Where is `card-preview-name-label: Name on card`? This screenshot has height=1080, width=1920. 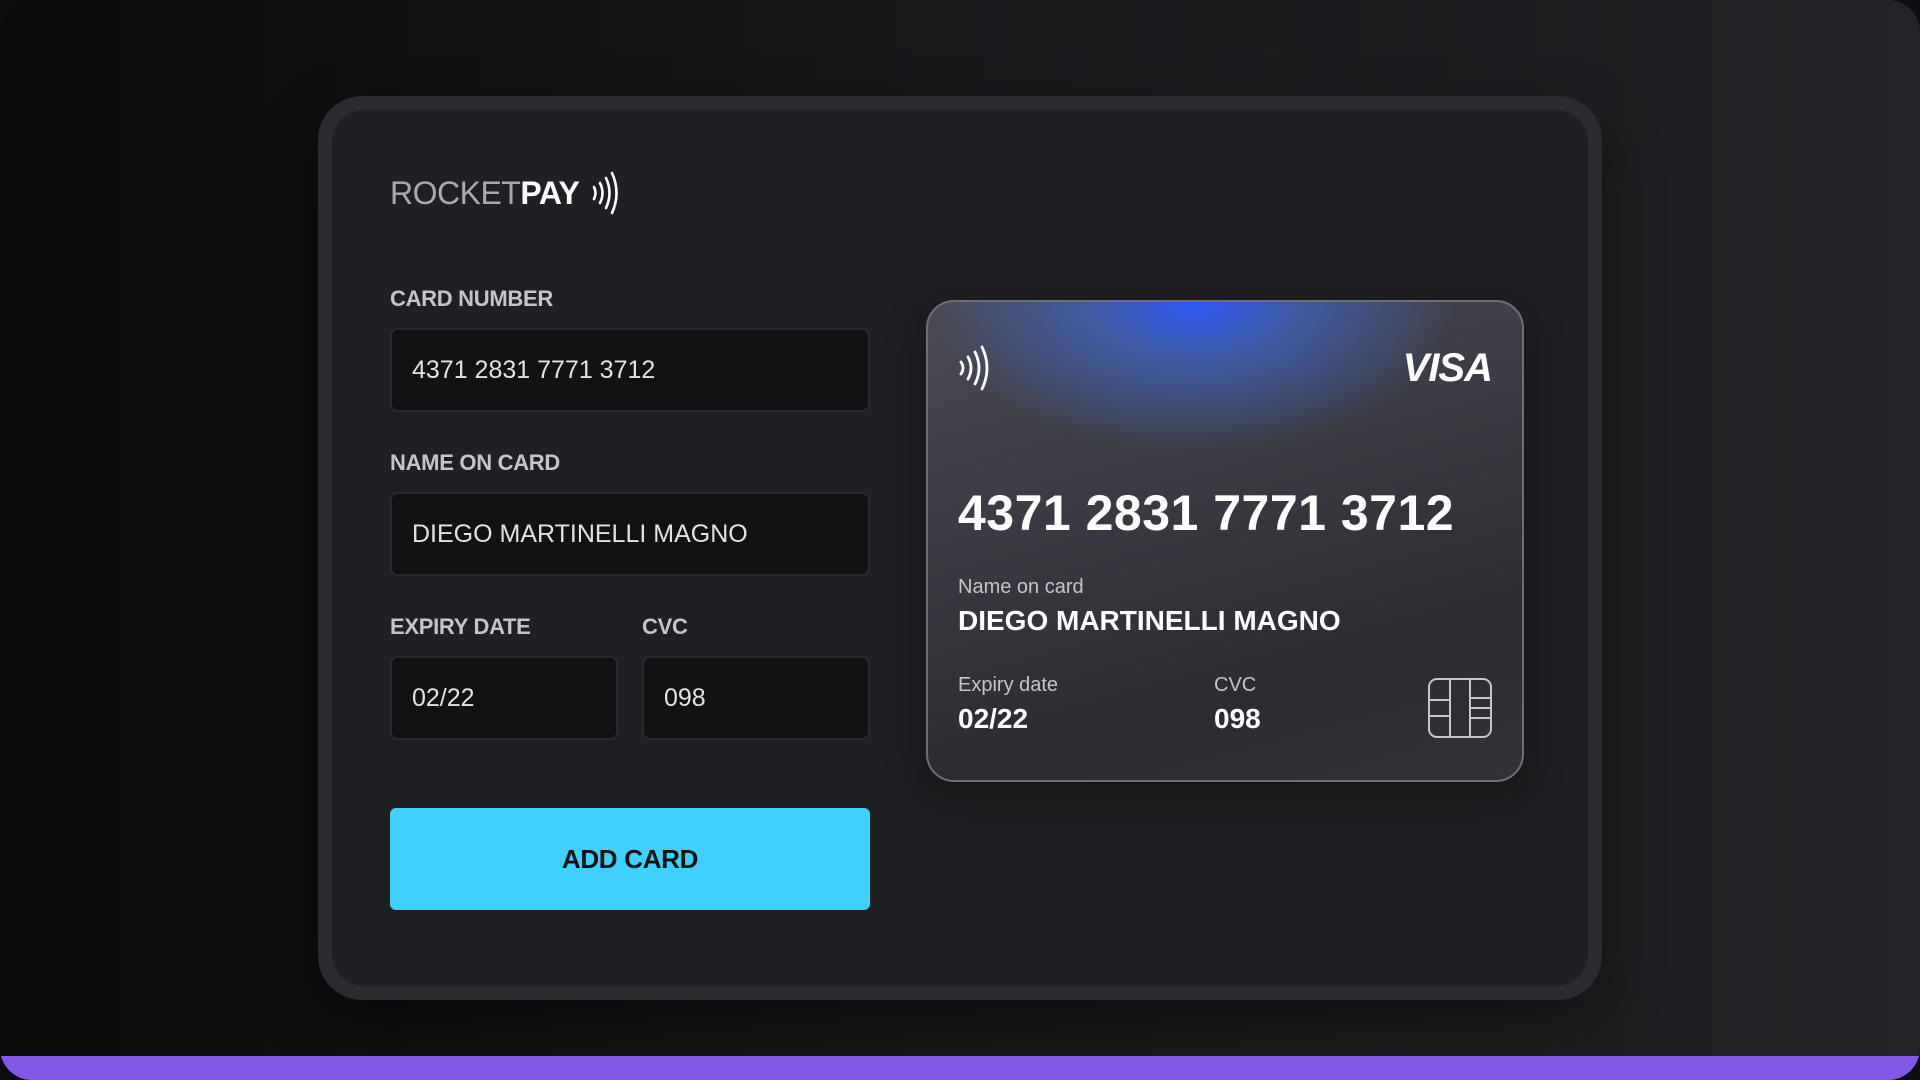
card-preview-name-label: Name on card is located at coordinates (1021, 587).